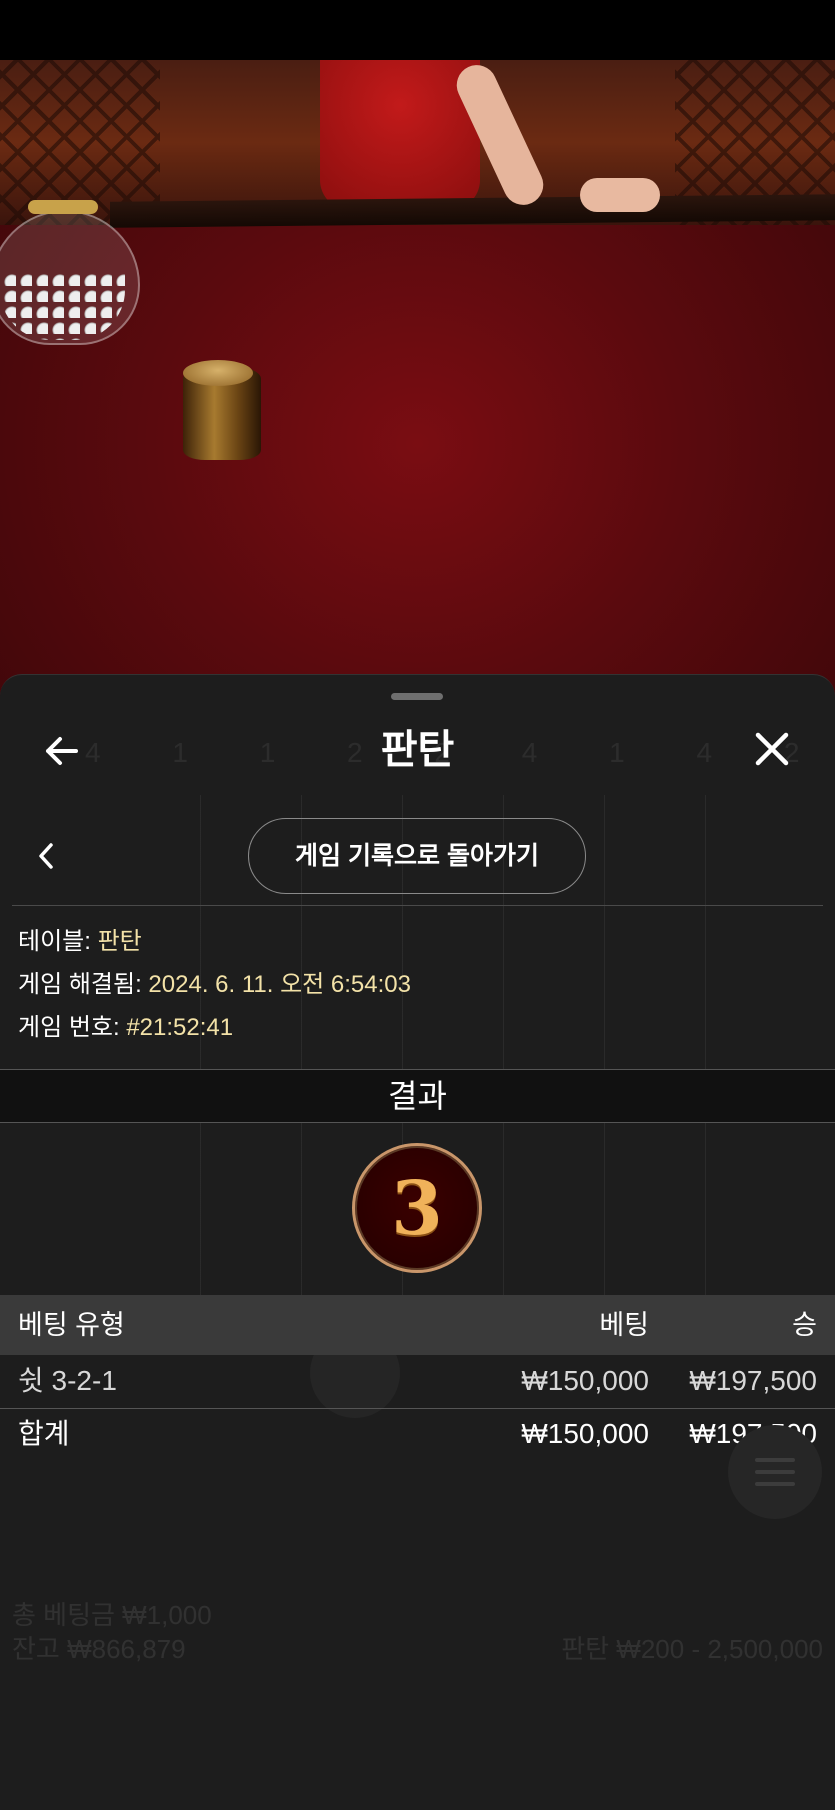 The width and height of the screenshot is (835, 1810). What do you see at coordinates (585, 1380) in the screenshot?
I see `row-bet-amount: ₩150,000` at bounding box center [585, 1380].